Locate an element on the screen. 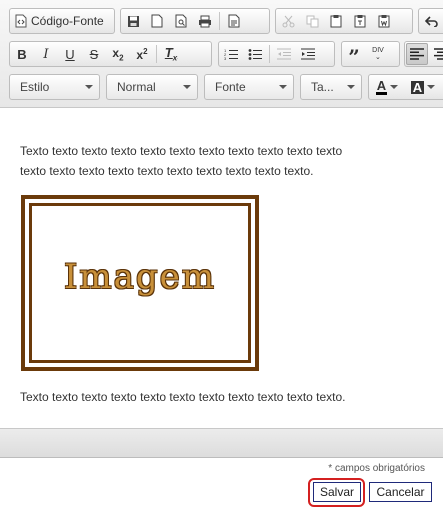 This screenshot has width=443, height=526. colors-group: A A is located at coordinates (405, 87).